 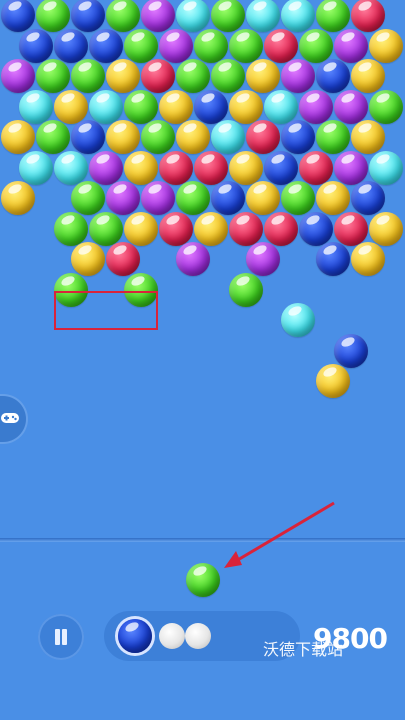 I want to click on highlight-box, so click(x=106, y=310).